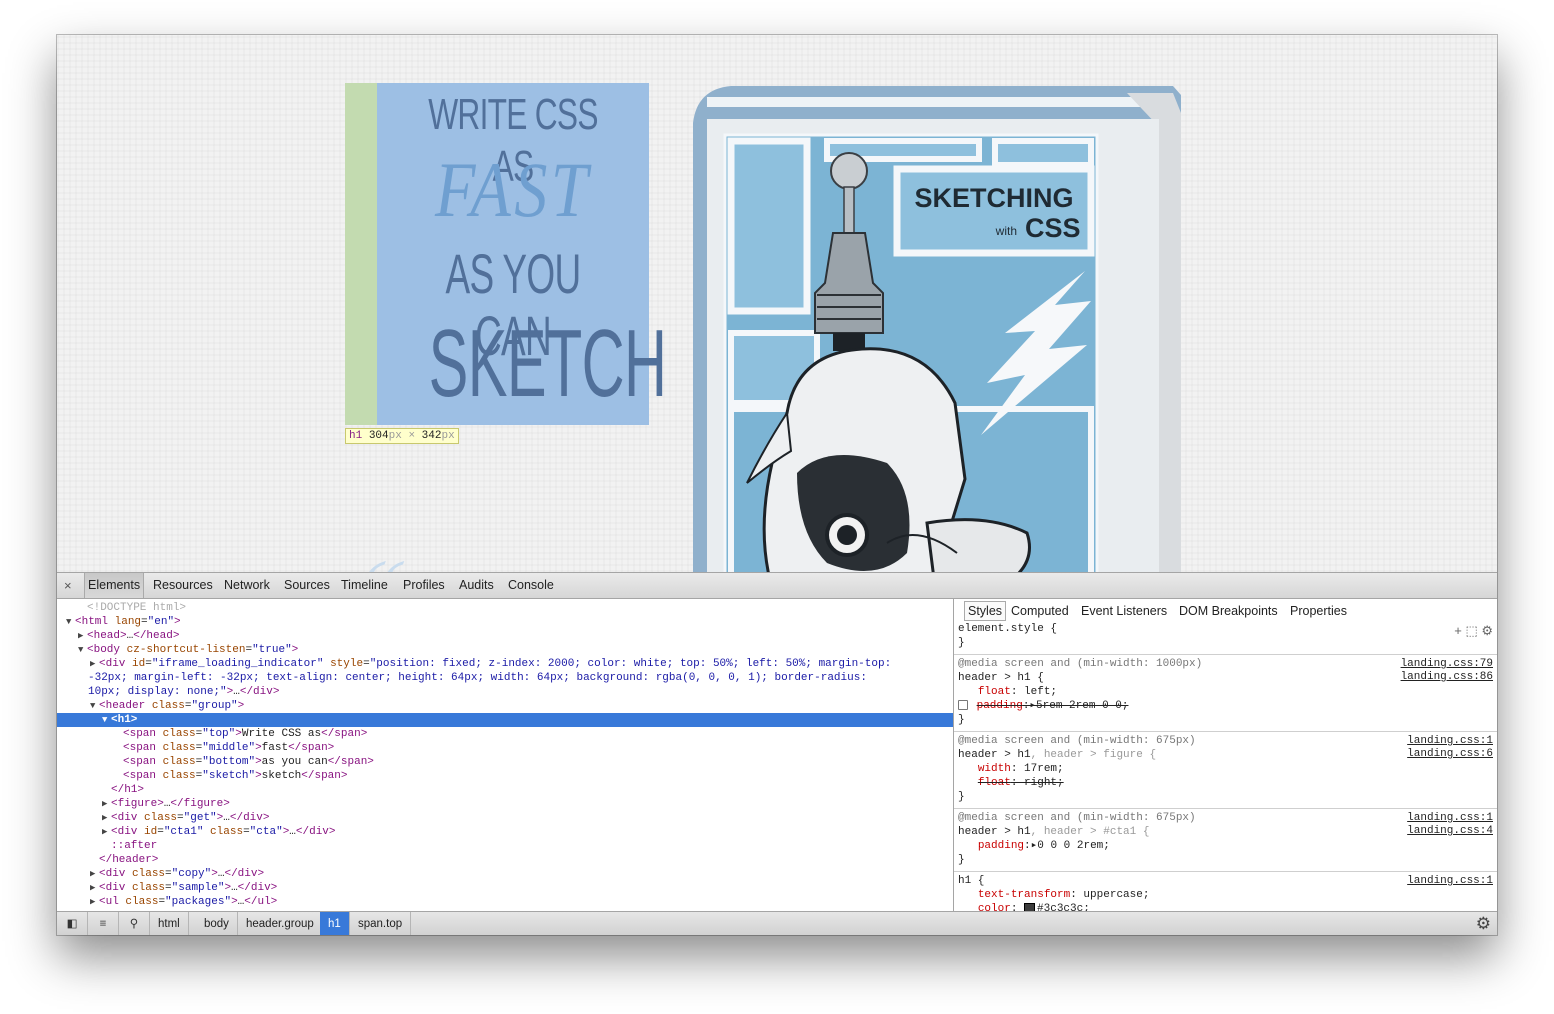 The image size is (1554, 1014). What do you see at coordinates (364, 585) in the screenshot?
I see `tab-timeline: Timeline` at bounding box center [364, 585].